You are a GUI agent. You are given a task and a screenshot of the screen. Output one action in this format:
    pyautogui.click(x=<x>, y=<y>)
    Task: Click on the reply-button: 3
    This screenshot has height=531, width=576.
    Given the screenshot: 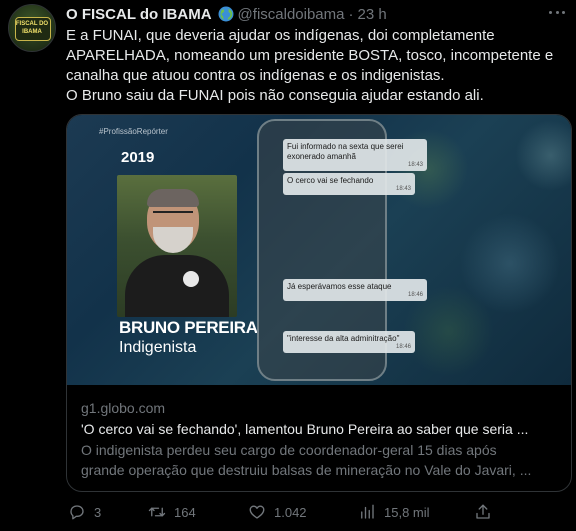 What is the action you would take?
    pyautogui.click(x=84, y=512)
    